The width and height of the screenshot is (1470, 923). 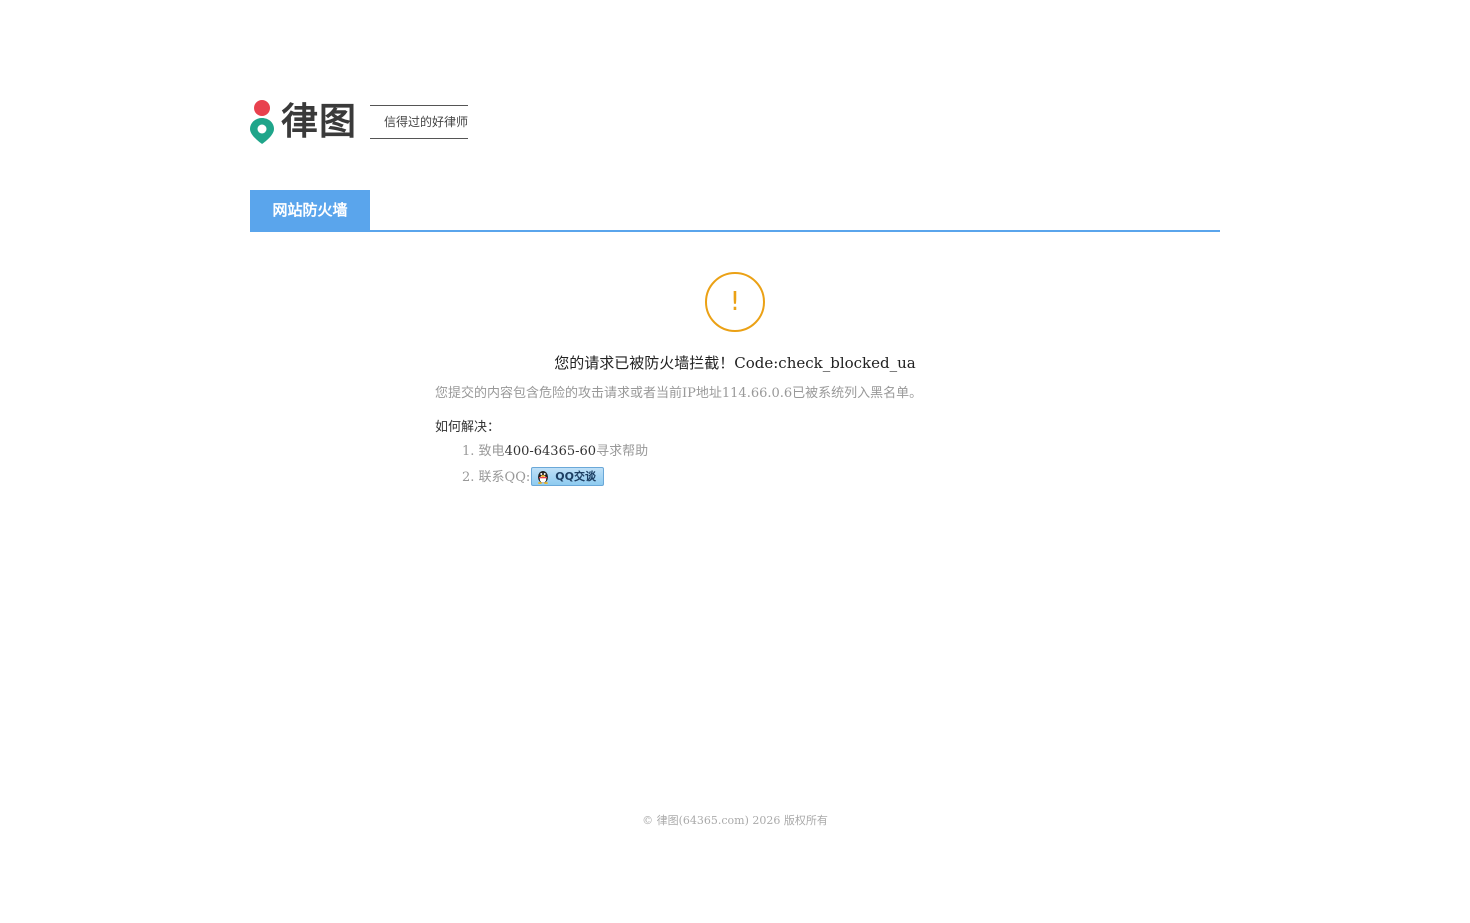 I want to click on step-call-suffix: 寻求帮助, so click(x=622, y=451).